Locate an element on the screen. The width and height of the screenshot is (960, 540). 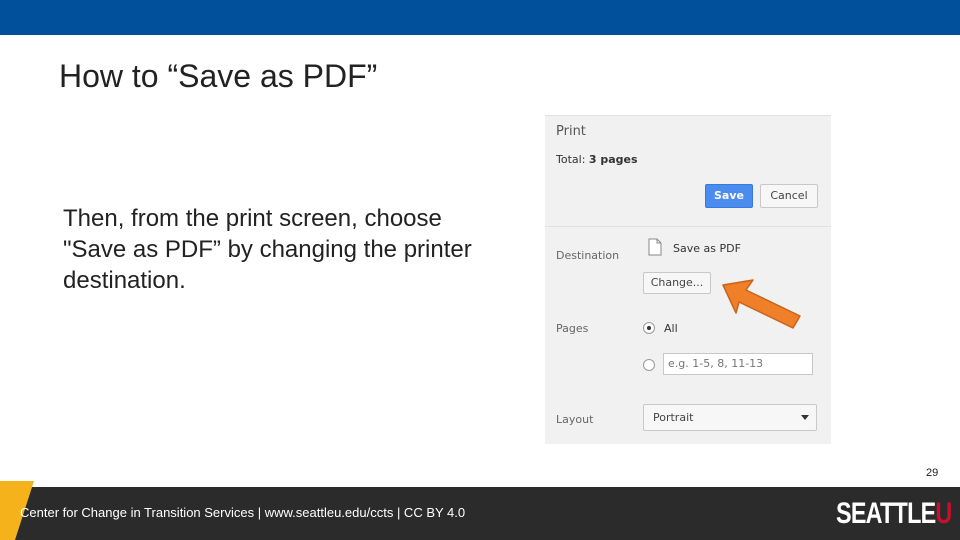
pages-all-radio is located at coordinates (649, 328).